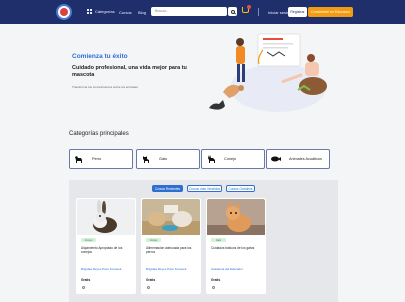  I want to click on grid-icon, so click(89, 11).